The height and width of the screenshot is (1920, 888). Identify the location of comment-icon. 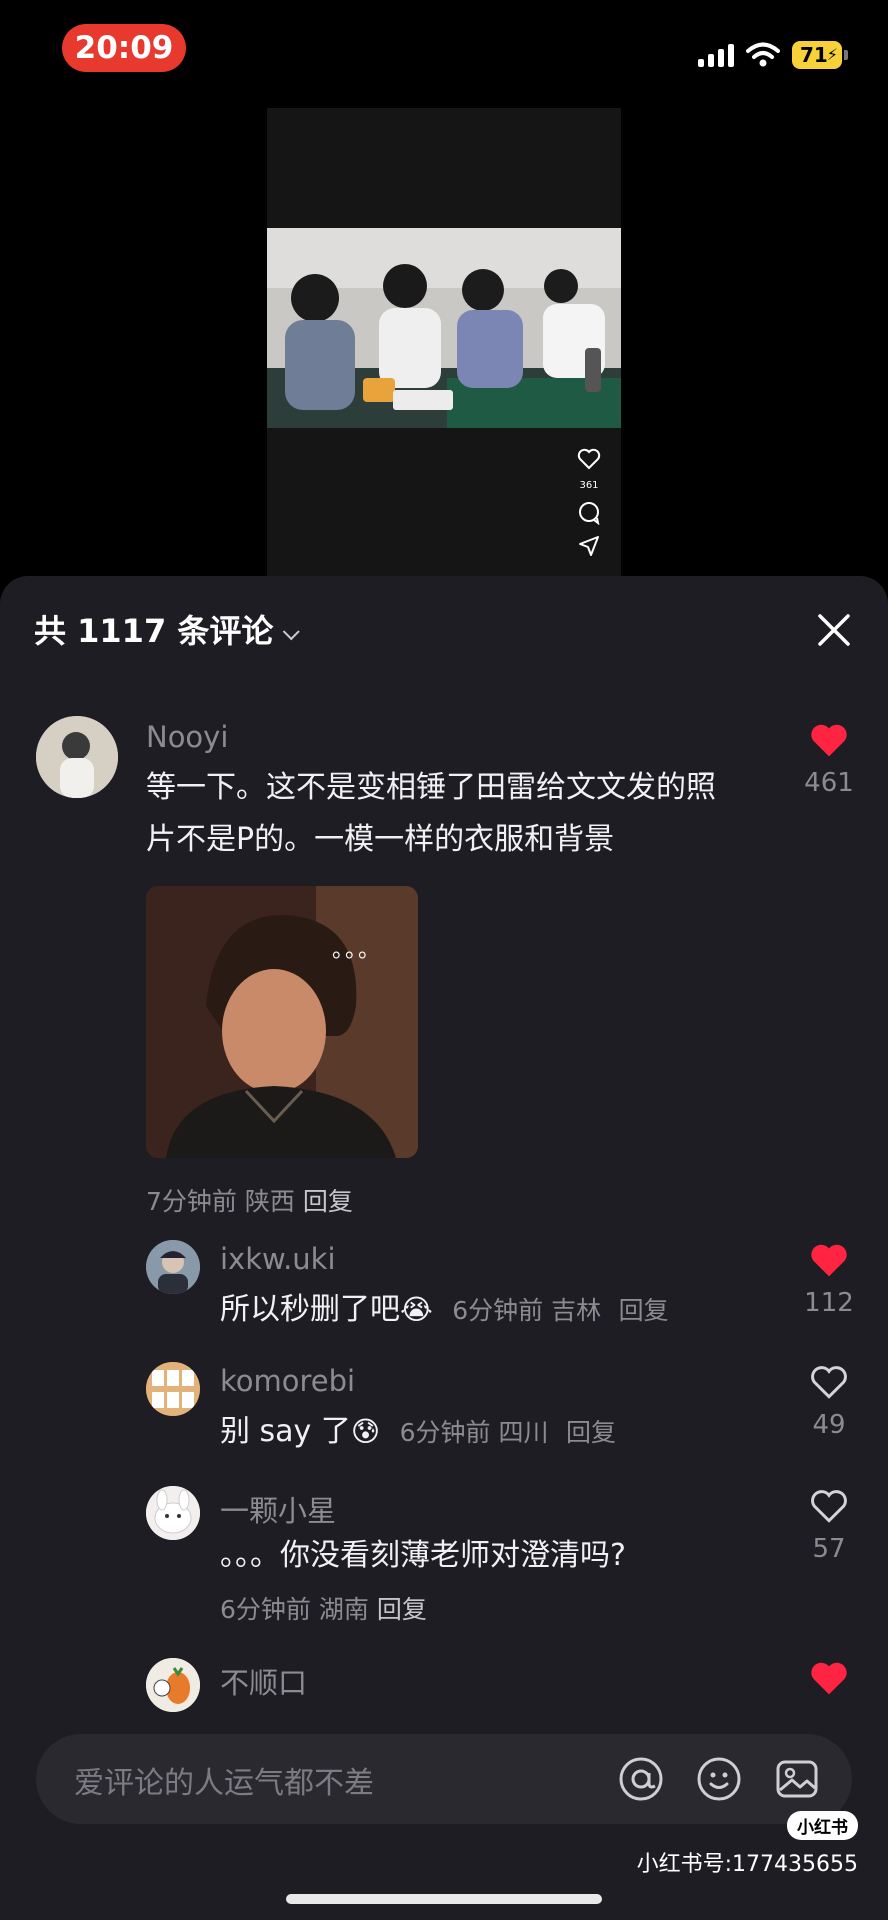
(589, 513).